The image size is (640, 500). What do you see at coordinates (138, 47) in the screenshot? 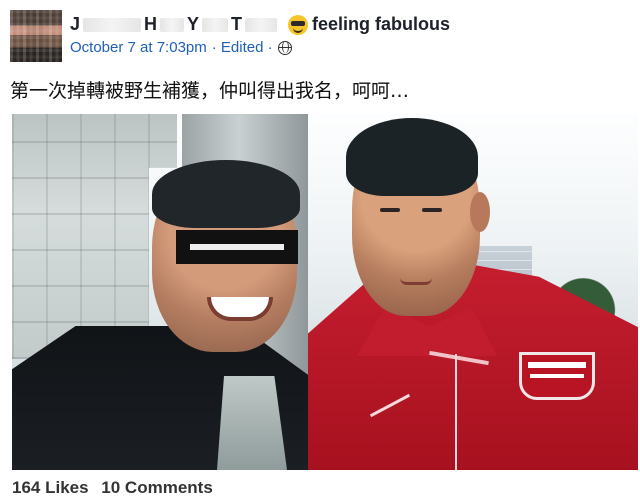
I see `post-date-link: October 7 at 7:03pm` at bounding box center [138, 47].